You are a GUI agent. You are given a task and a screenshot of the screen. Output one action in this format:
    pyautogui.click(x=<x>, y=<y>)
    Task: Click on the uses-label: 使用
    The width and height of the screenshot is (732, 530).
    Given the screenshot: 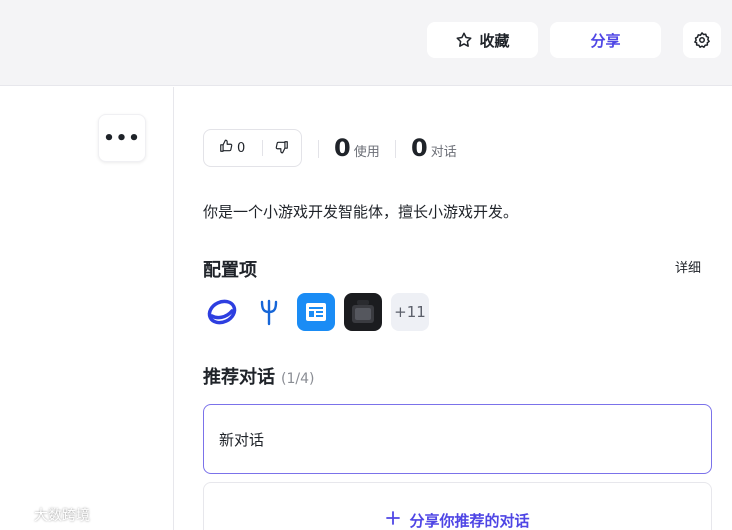 What is the action you would take?
    pyautogui.click(x=366, y=152)
    